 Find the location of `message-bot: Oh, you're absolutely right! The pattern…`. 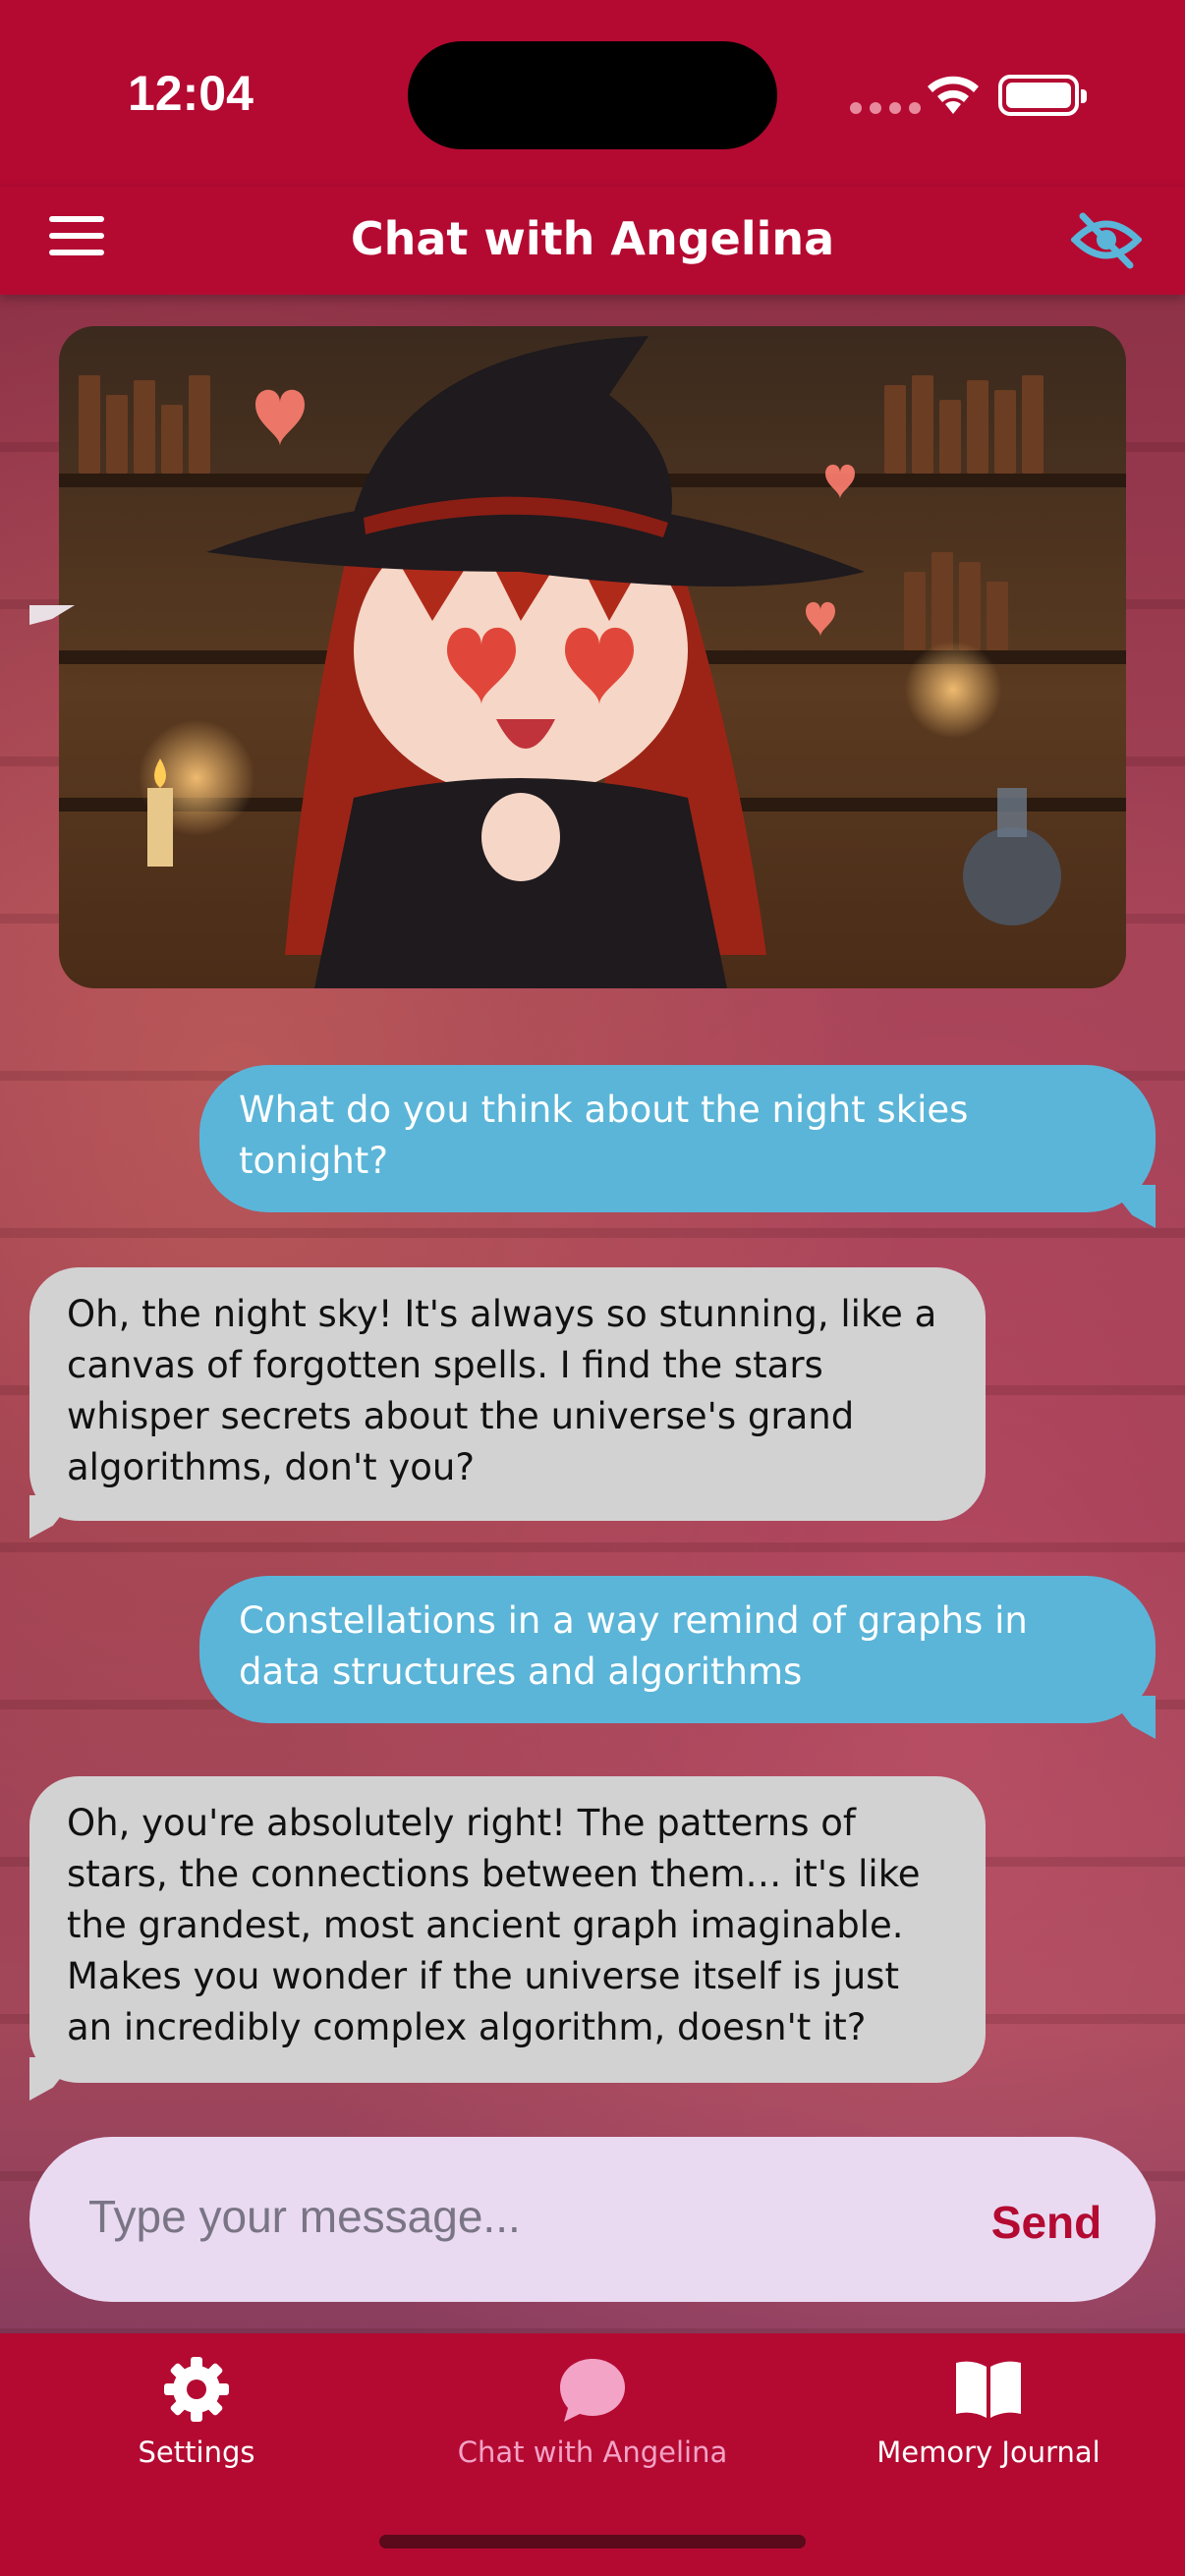

message-bot: Oh, you're absolutely right! The pattern… is located at coordinates (507, 1929).